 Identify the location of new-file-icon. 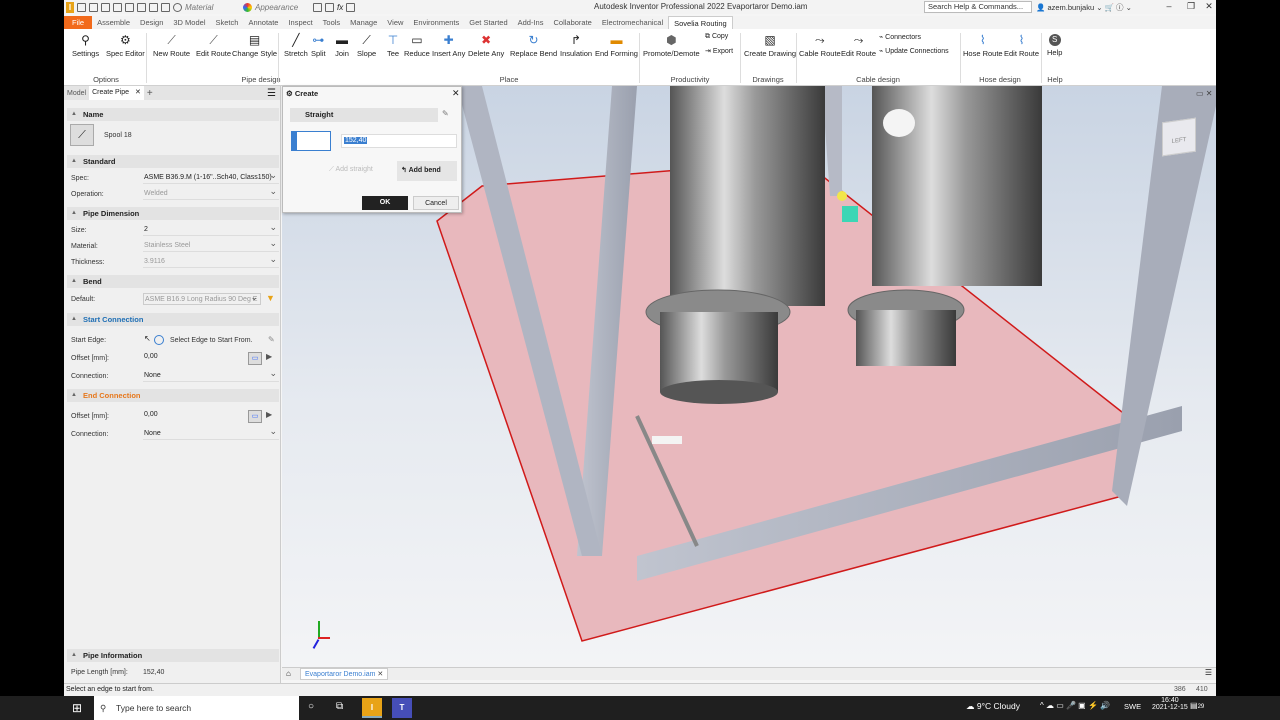
(81, 7).